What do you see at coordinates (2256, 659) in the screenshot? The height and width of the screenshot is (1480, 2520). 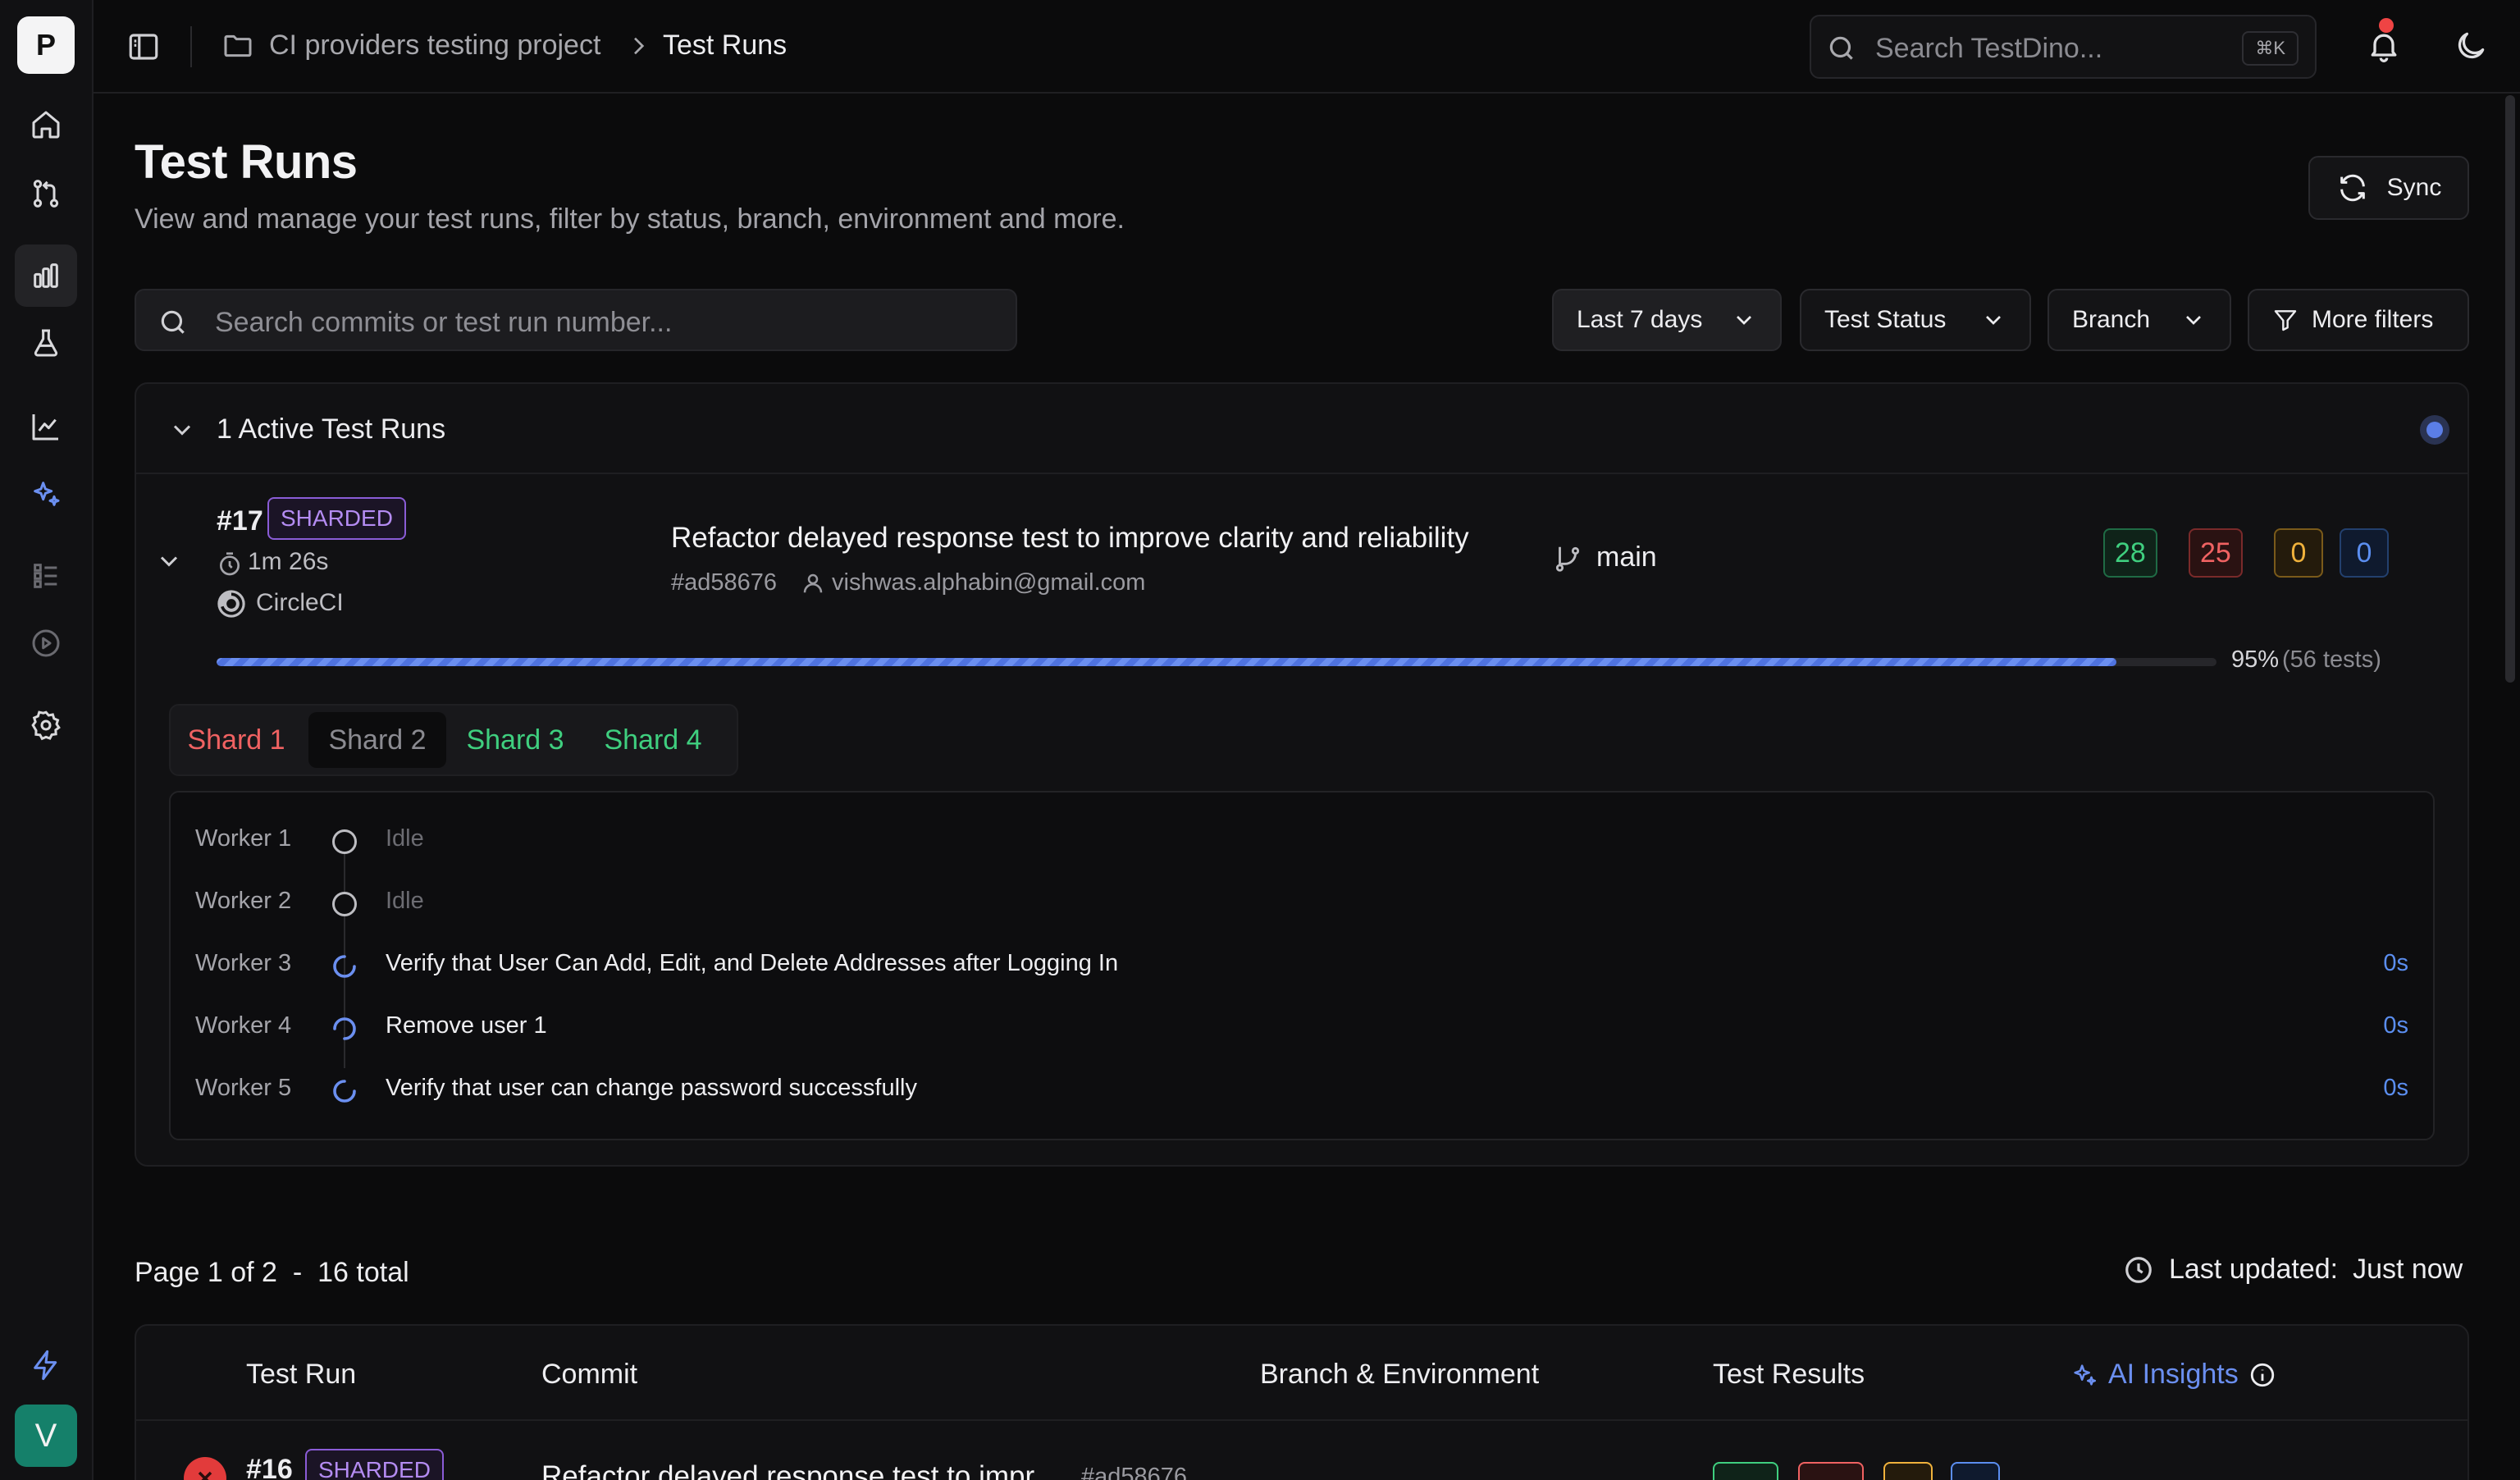 I see `progress-percent: 95%` at bounding box center [2256, 659].